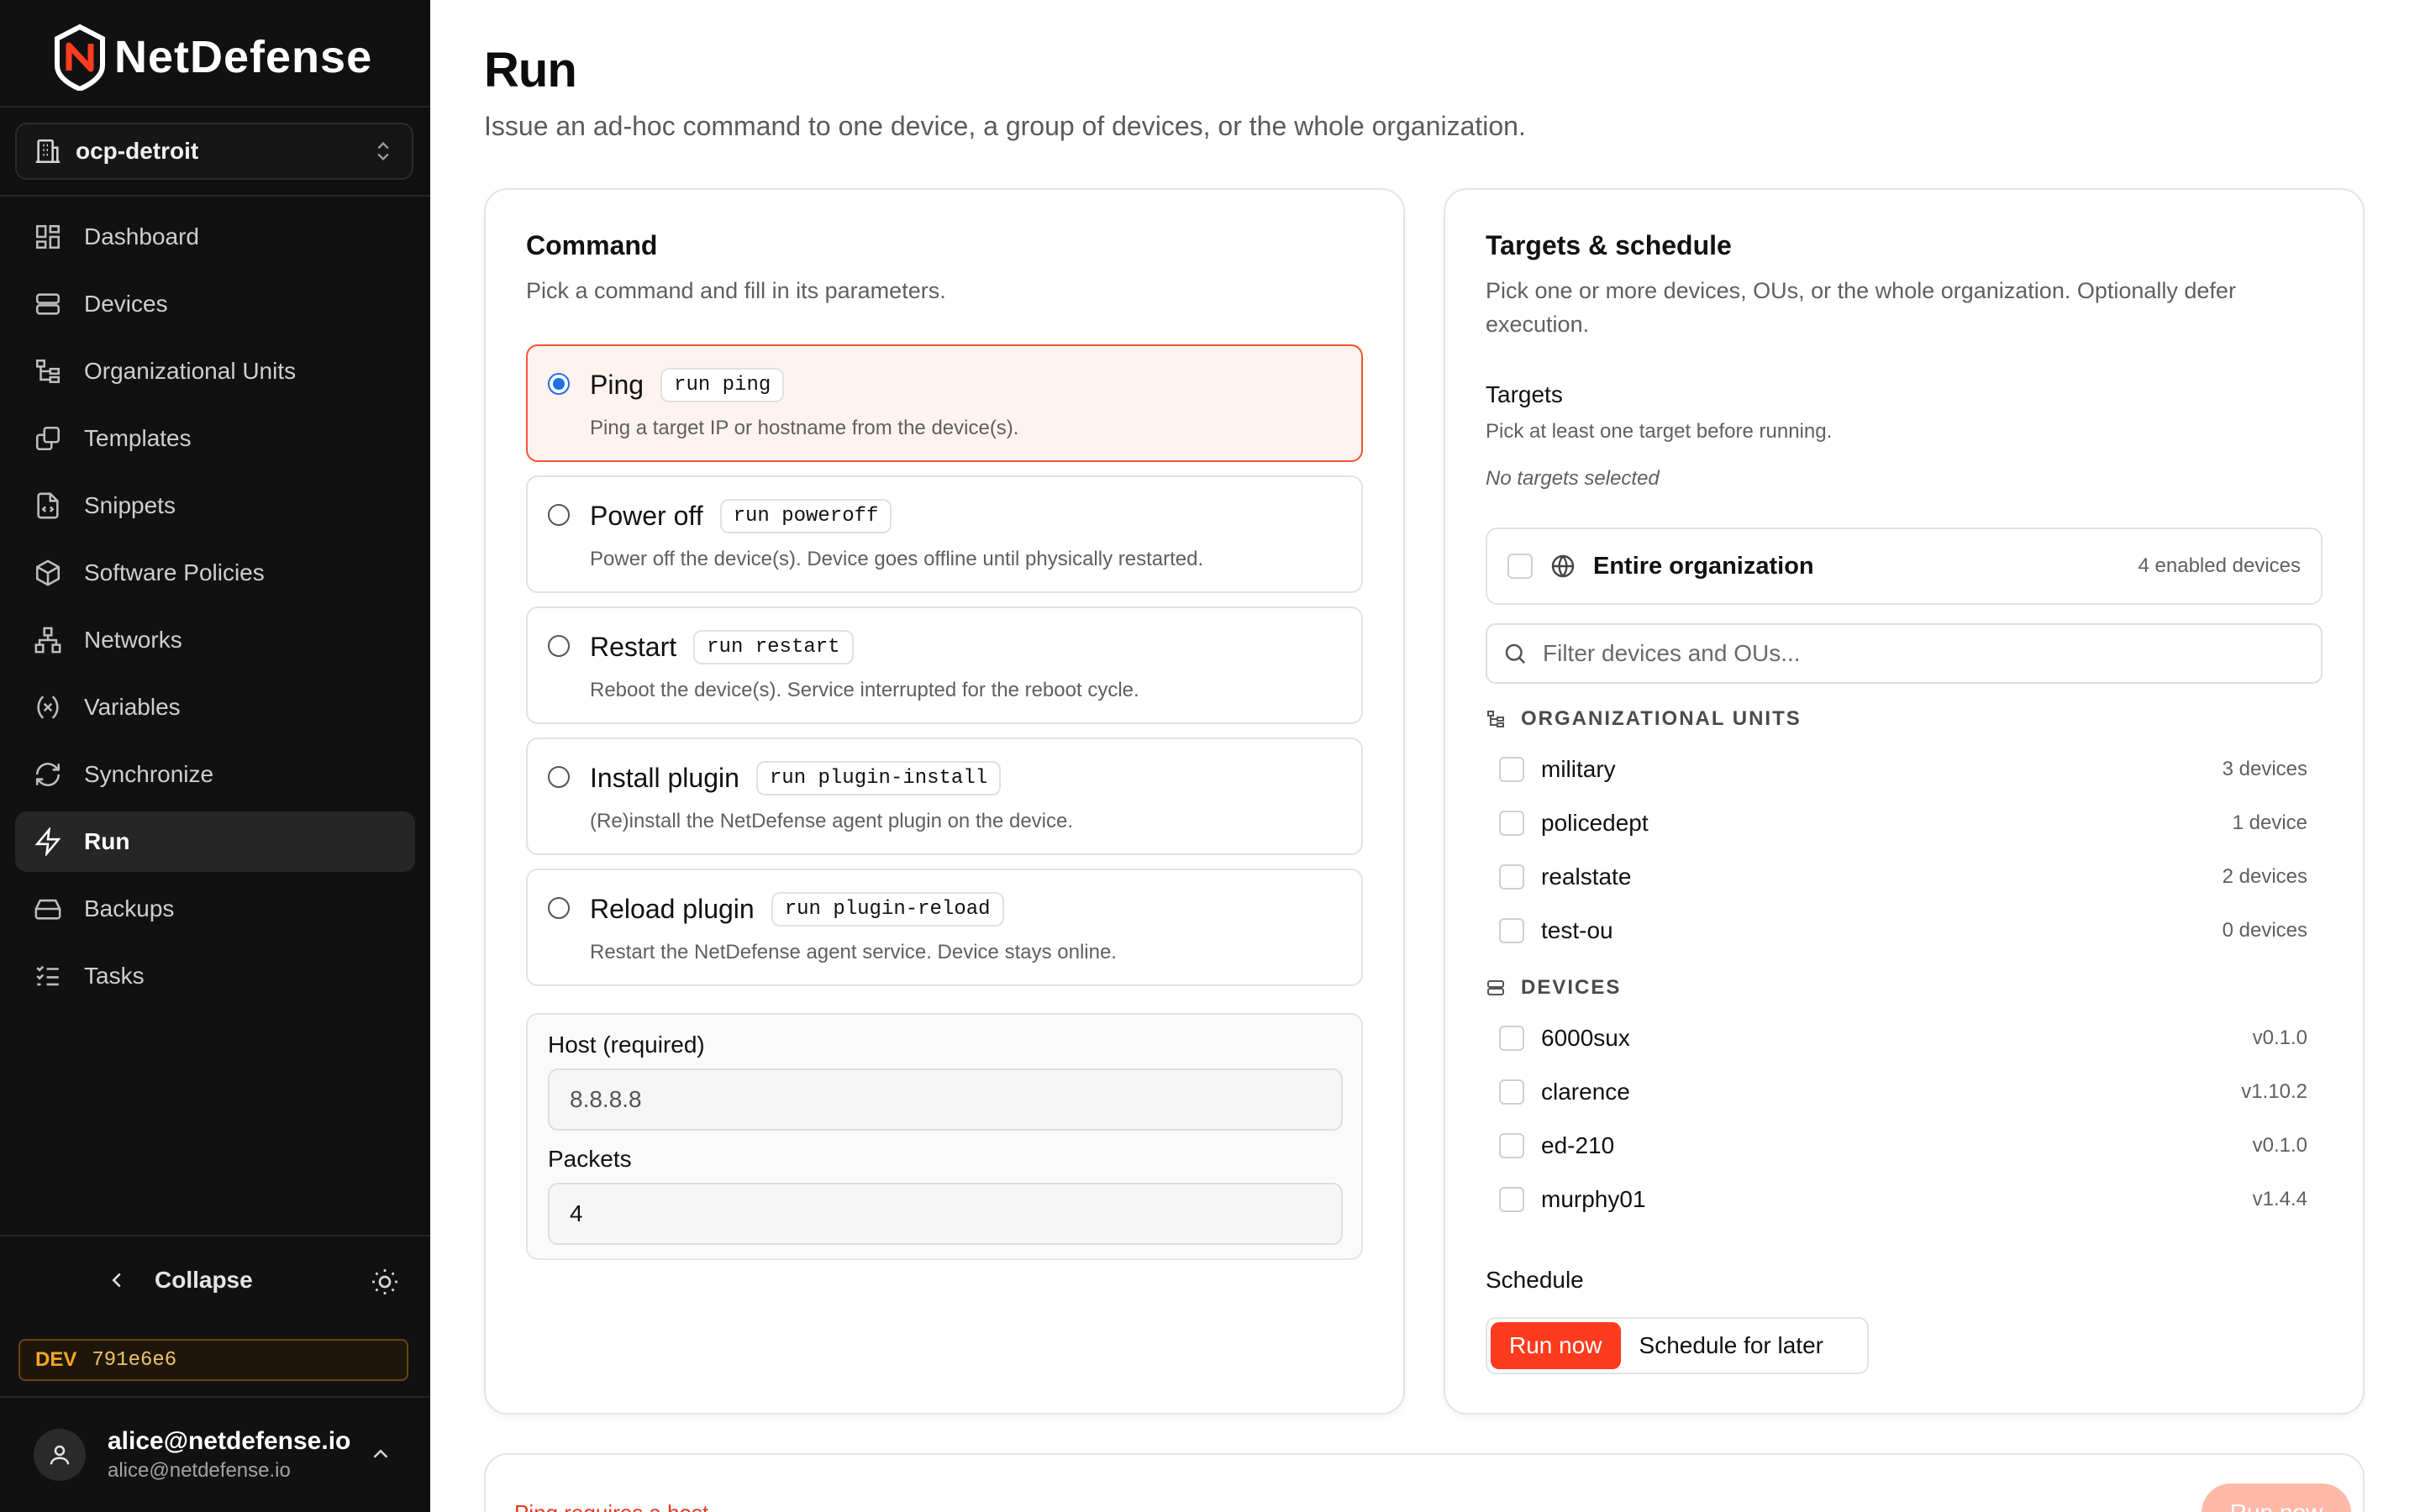 The image size is (2420, 1512). I want to click on device-row: 6000sux v0.1.0, so click(1903, 1038).